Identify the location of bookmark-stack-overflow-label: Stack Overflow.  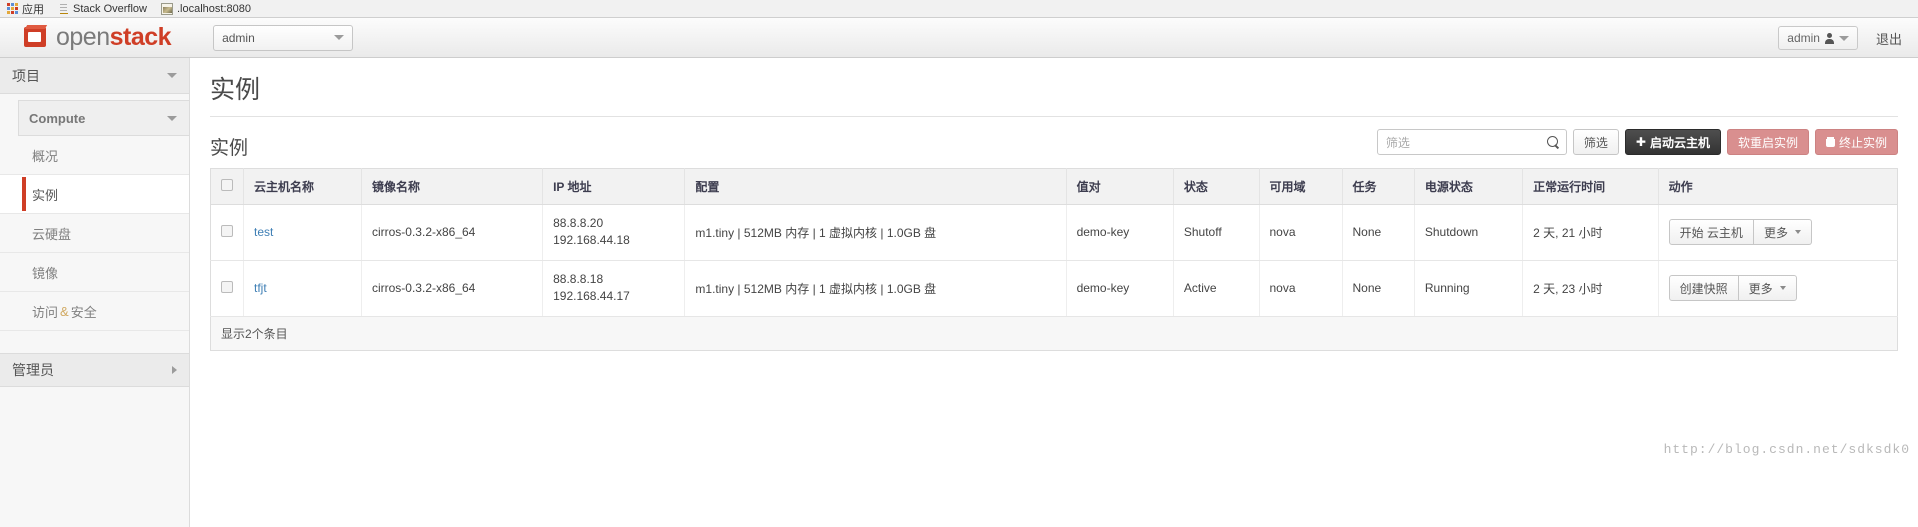
(110, 8).